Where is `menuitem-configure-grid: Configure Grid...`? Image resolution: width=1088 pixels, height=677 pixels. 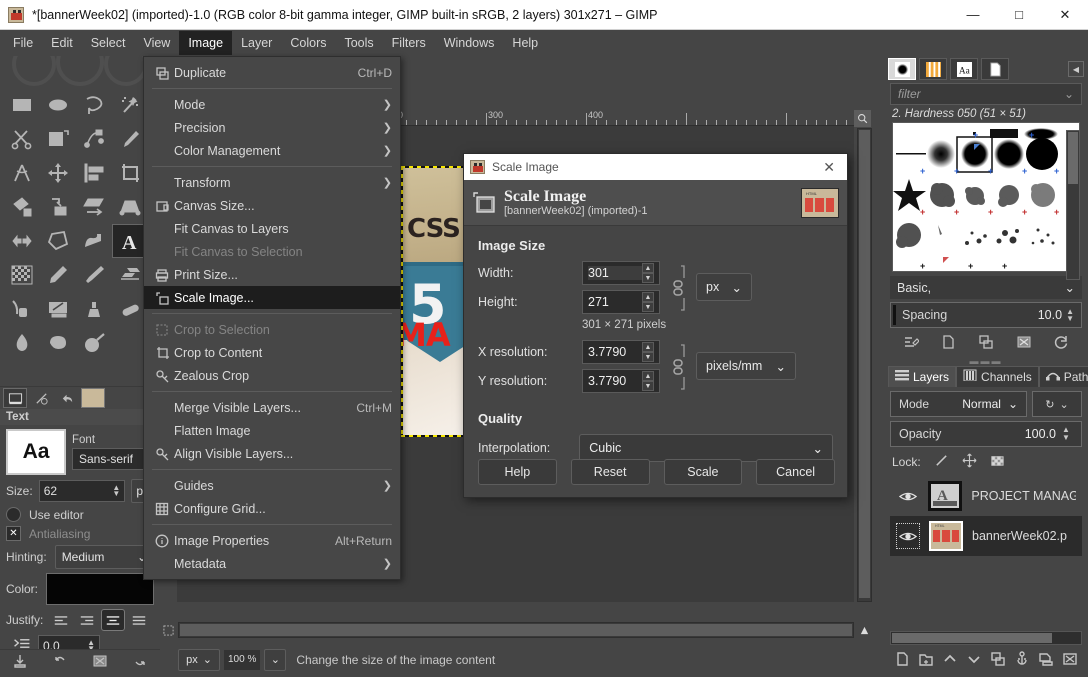 menuitem-configure-grid: Configure Grid... is located at coordinates (272, 508).